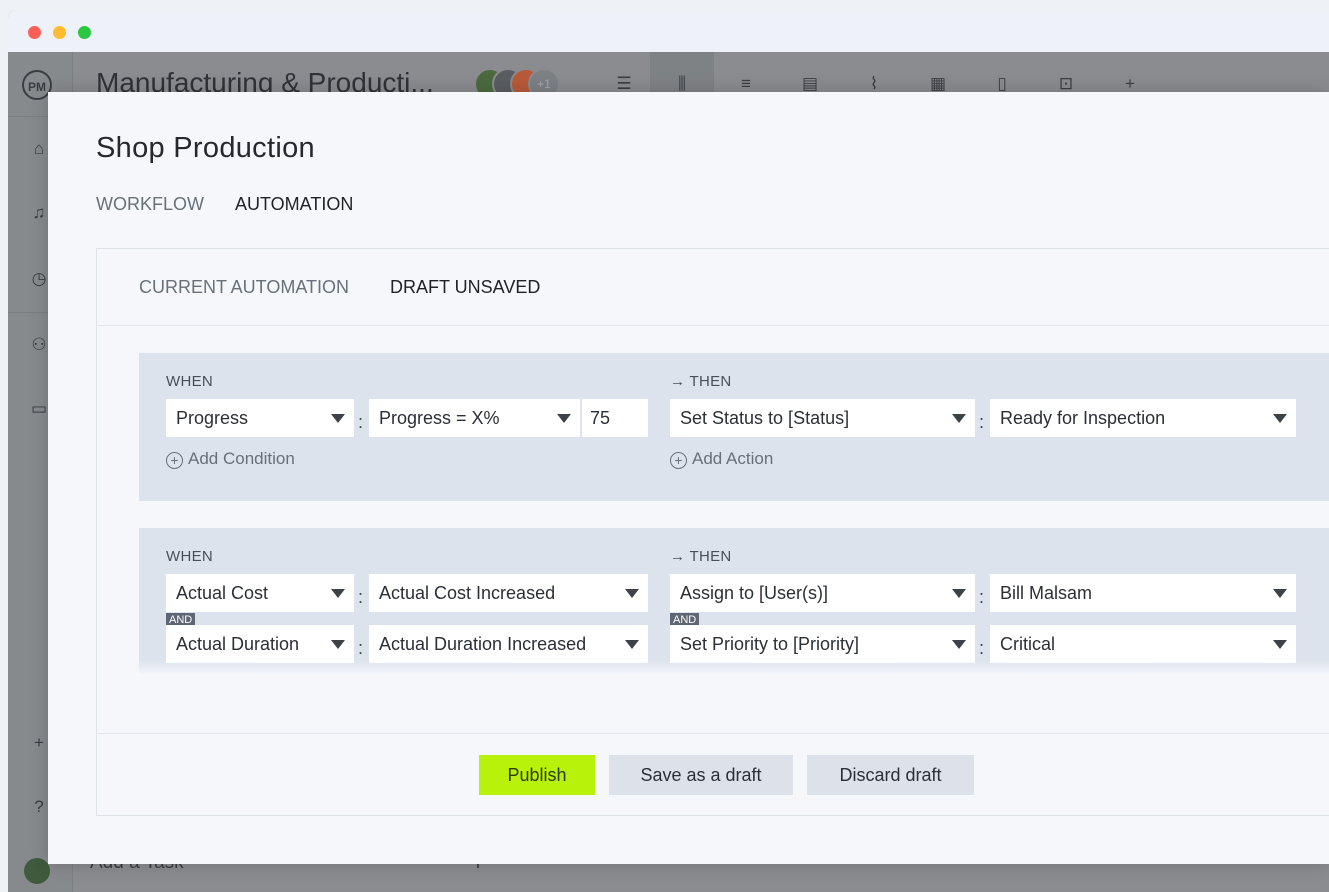  What do you see at coordinates (467, 593) in the screenshot?
I see `condition-value: Actual Cost Increased` at bounding box center [467, 593].